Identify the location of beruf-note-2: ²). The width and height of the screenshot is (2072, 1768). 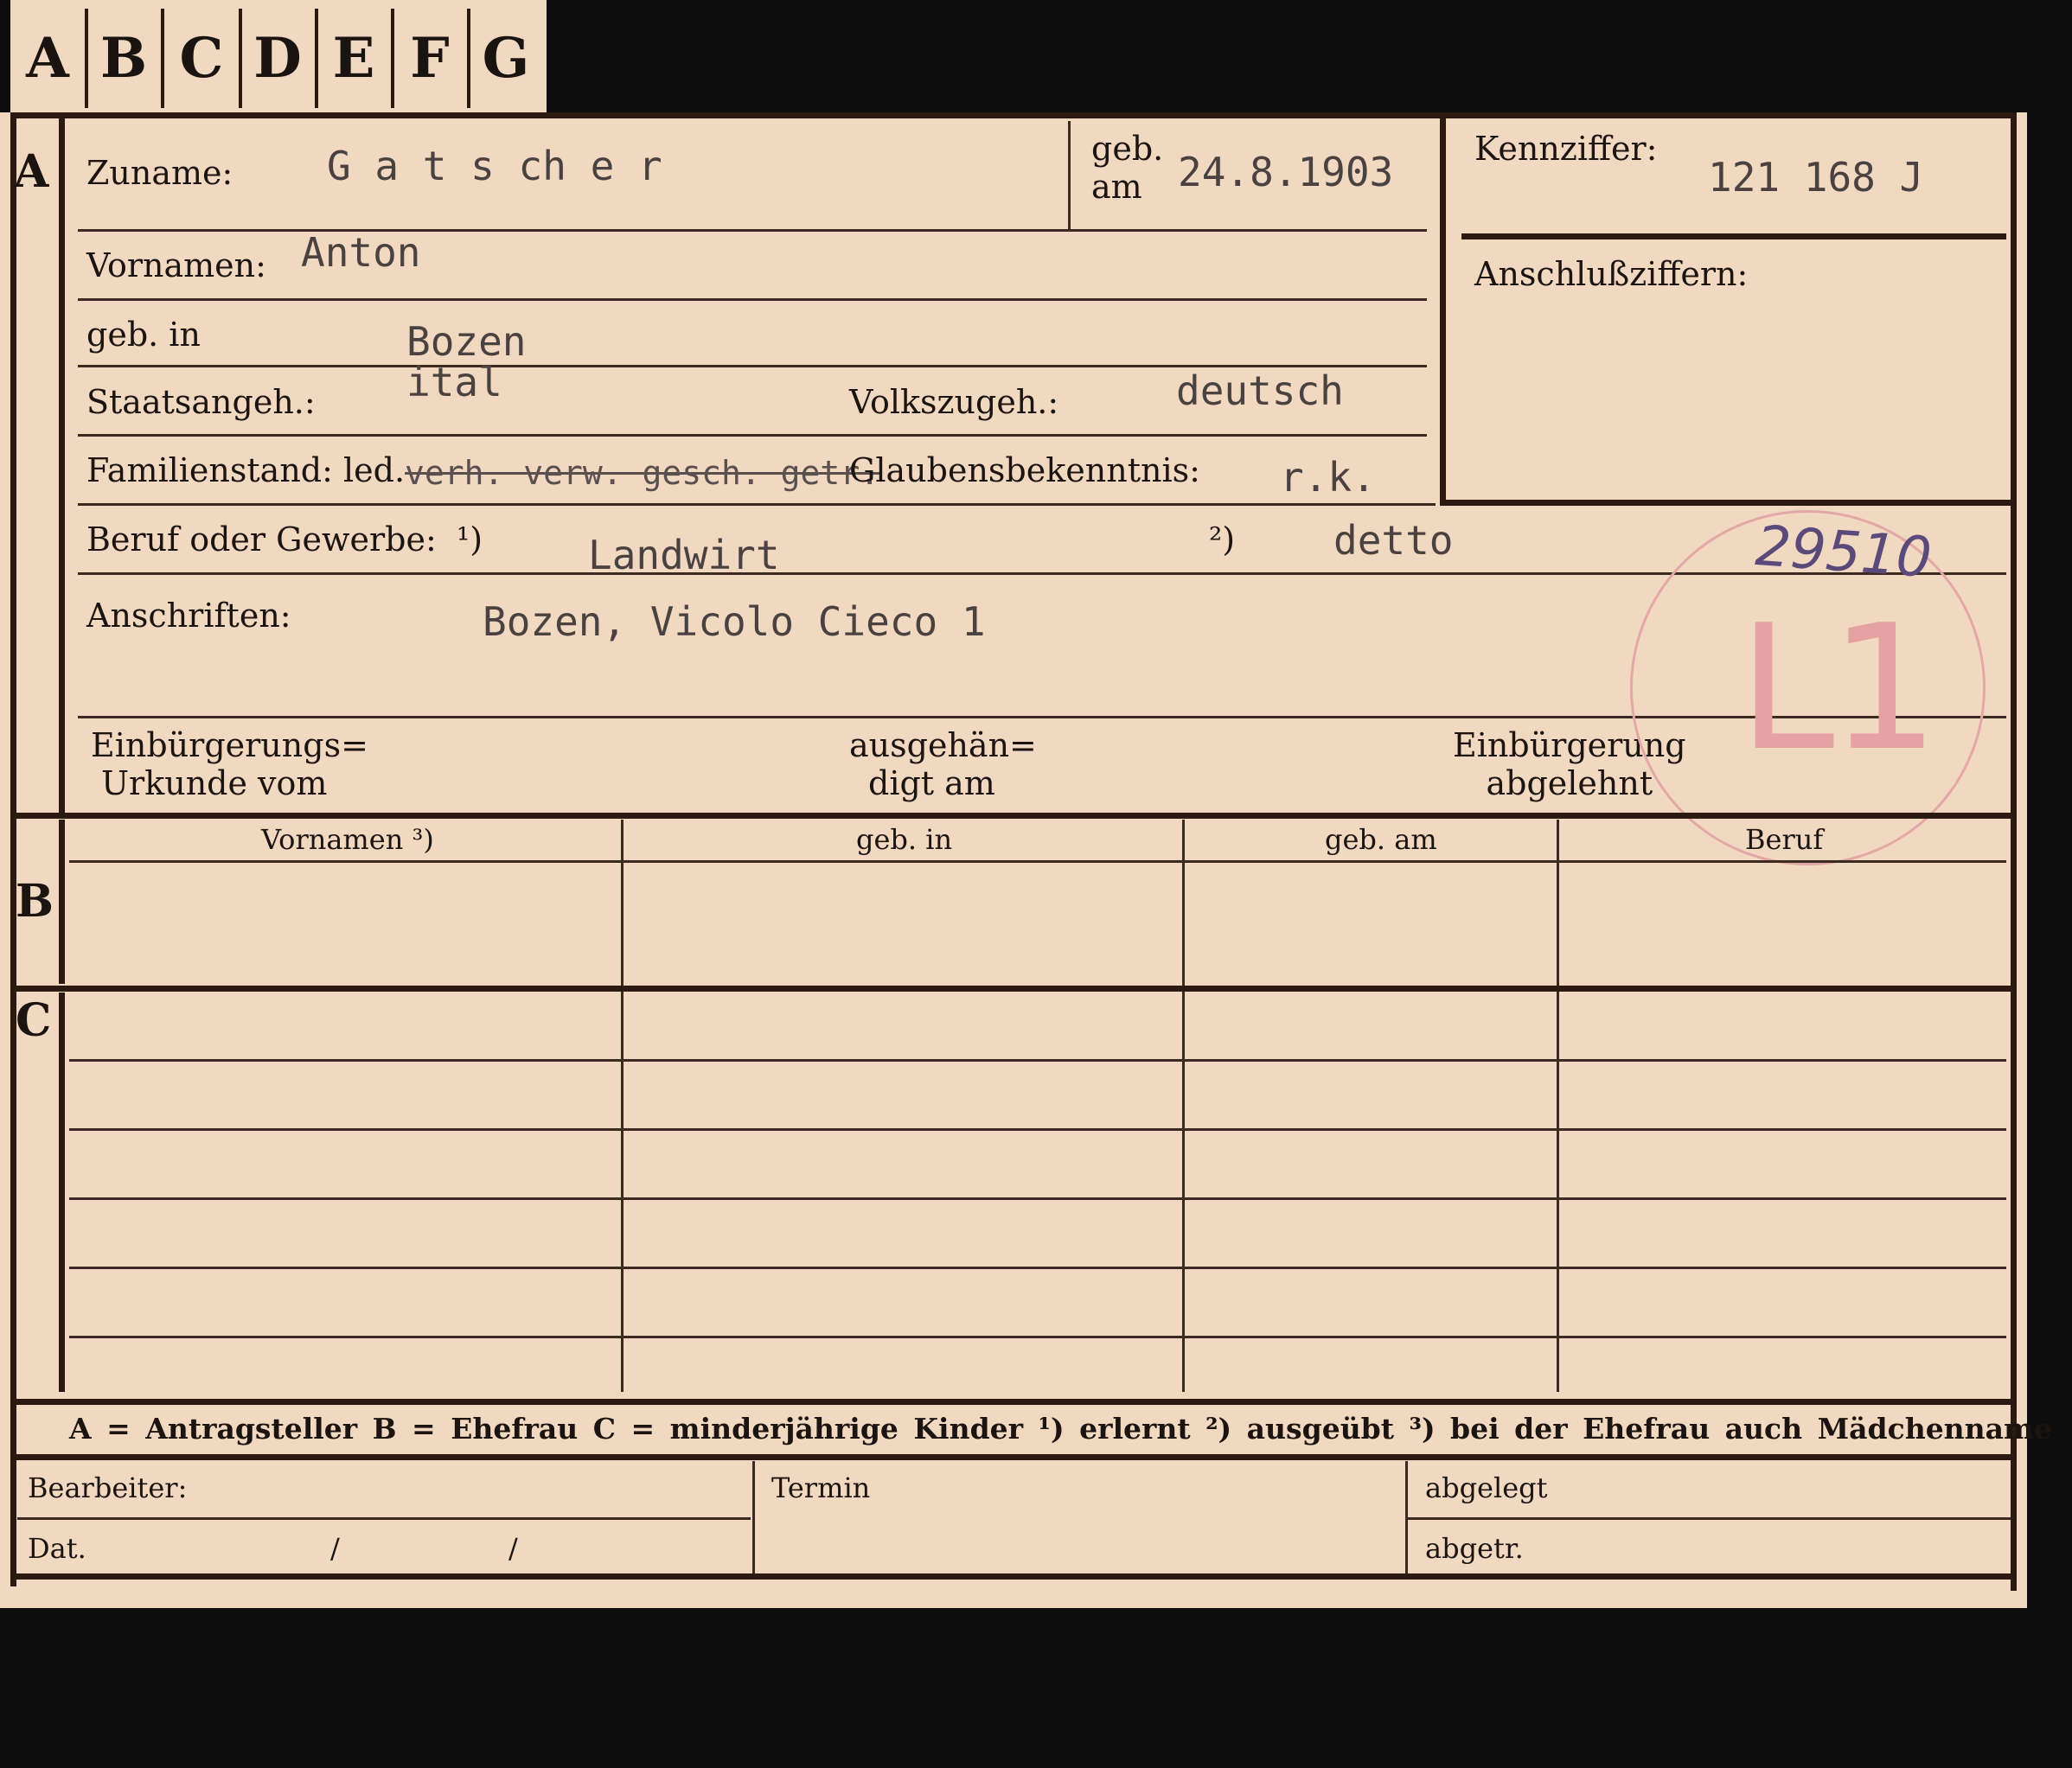
(1222, 539).